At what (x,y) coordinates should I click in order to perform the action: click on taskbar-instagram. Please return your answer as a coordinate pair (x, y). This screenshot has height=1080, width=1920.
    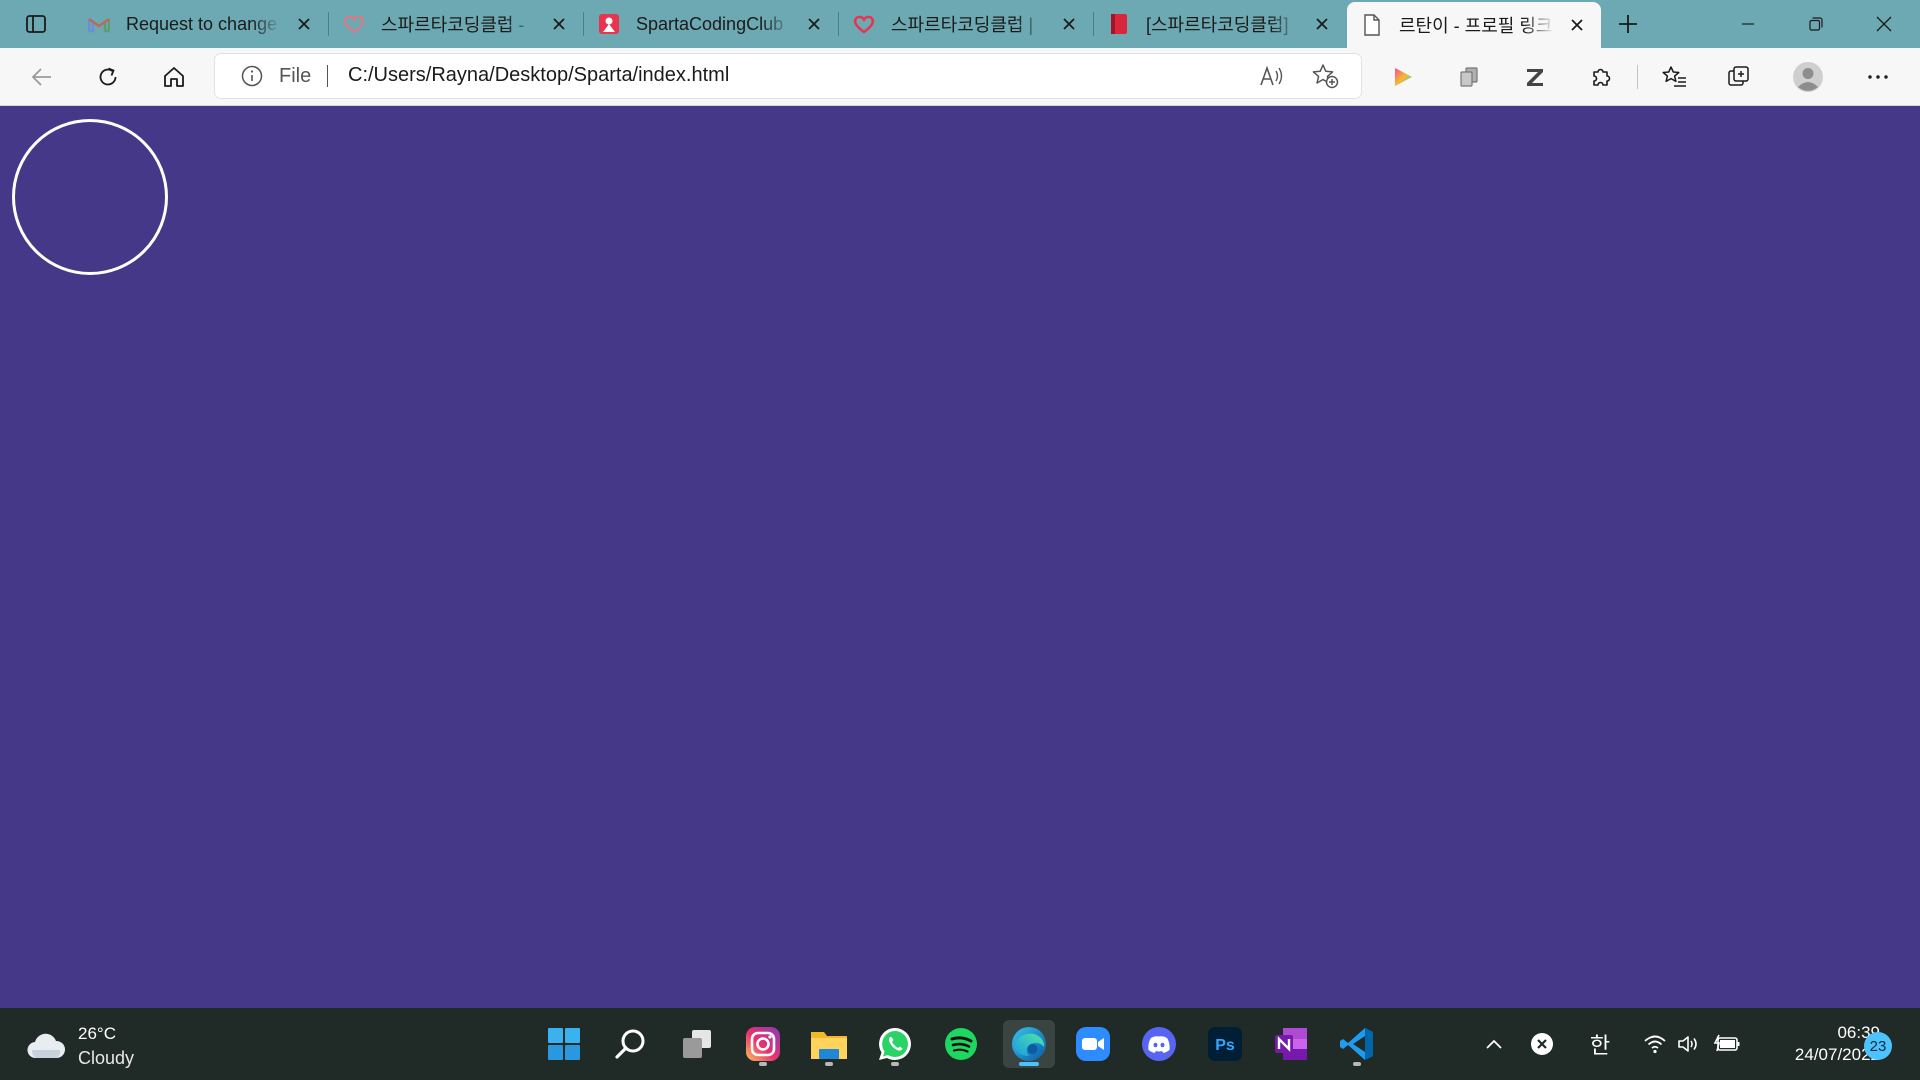
    Looking at the image, I should click on (763, 1044).